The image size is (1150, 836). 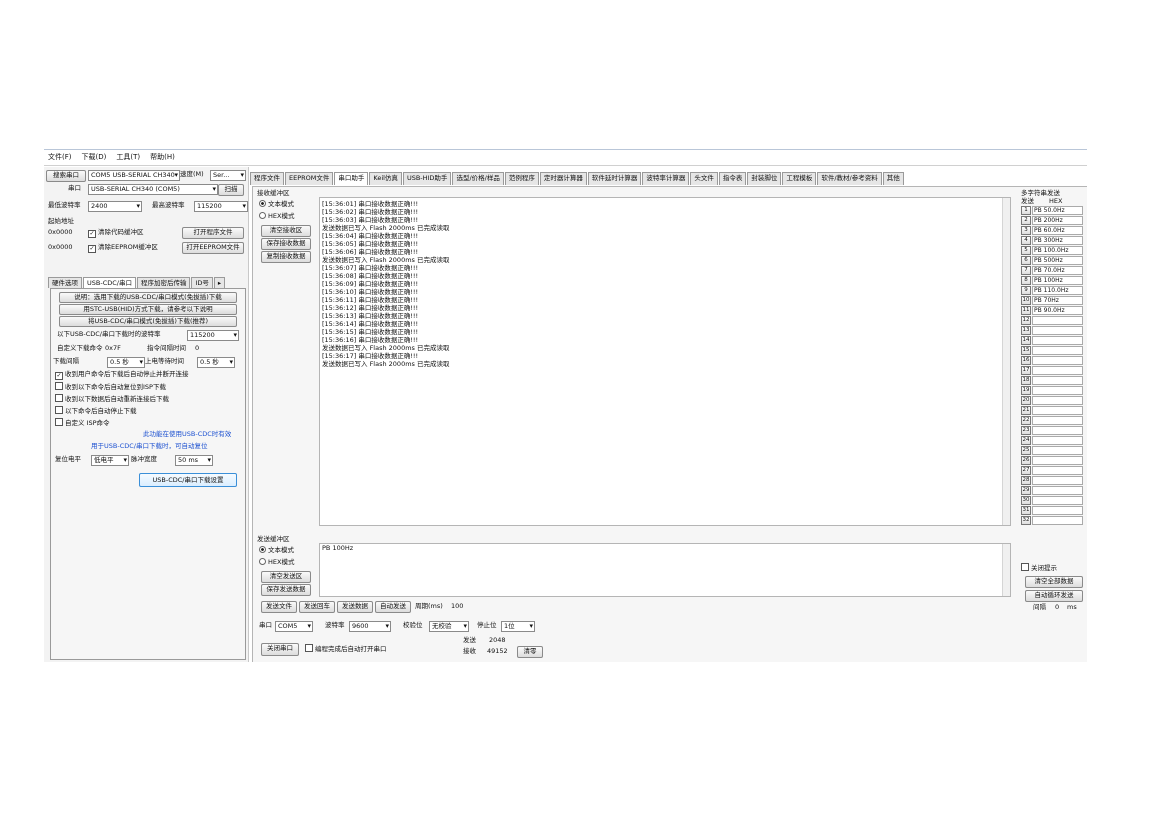 I want to click on tab-examples: 范例程序, so click(x=521, y=178).